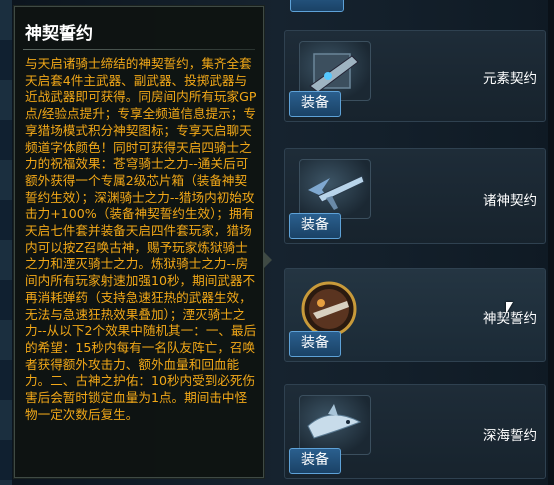 The image size is (554, 485). Describe the element at coordinates (415, 76) in the screenshot. I see `card-element-contract: 元素契约 装备` at that location.